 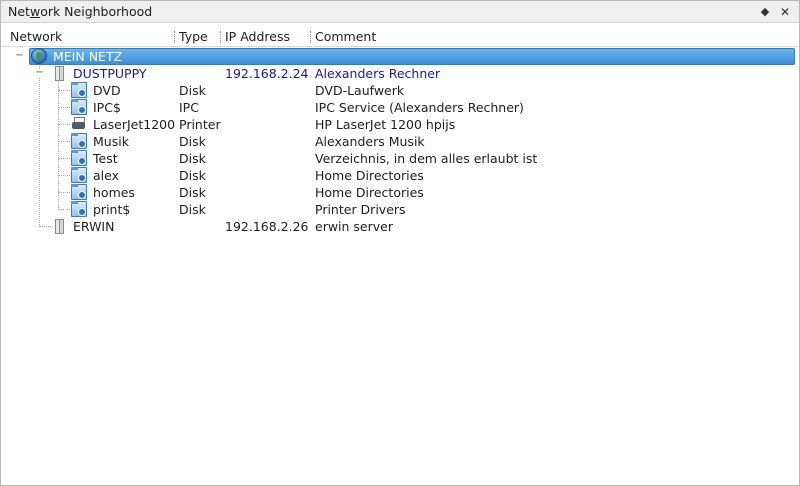 I want to click on column-header: Network Type IP Address Comment, so click(x=400, y=37).